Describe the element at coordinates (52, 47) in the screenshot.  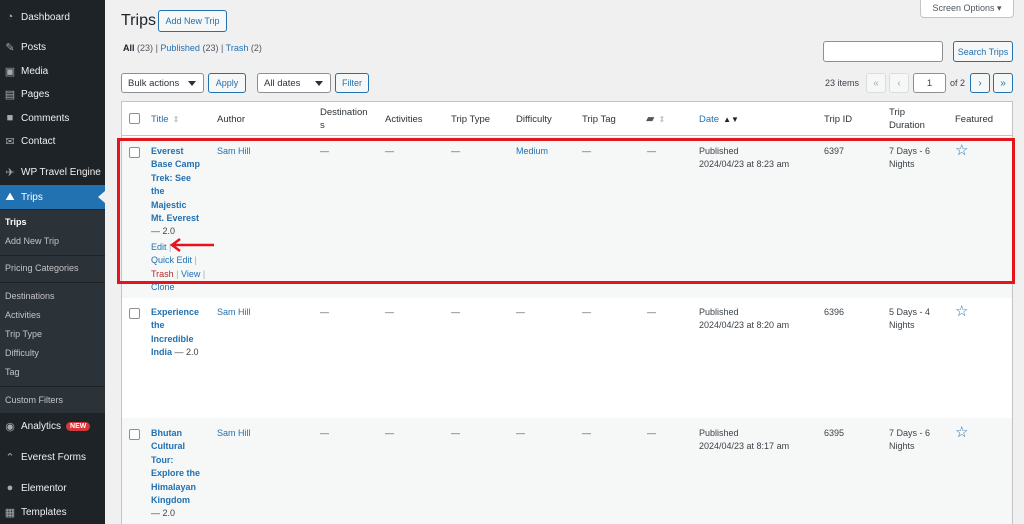
I see `menu-posts: ✎ Posts` at that location.